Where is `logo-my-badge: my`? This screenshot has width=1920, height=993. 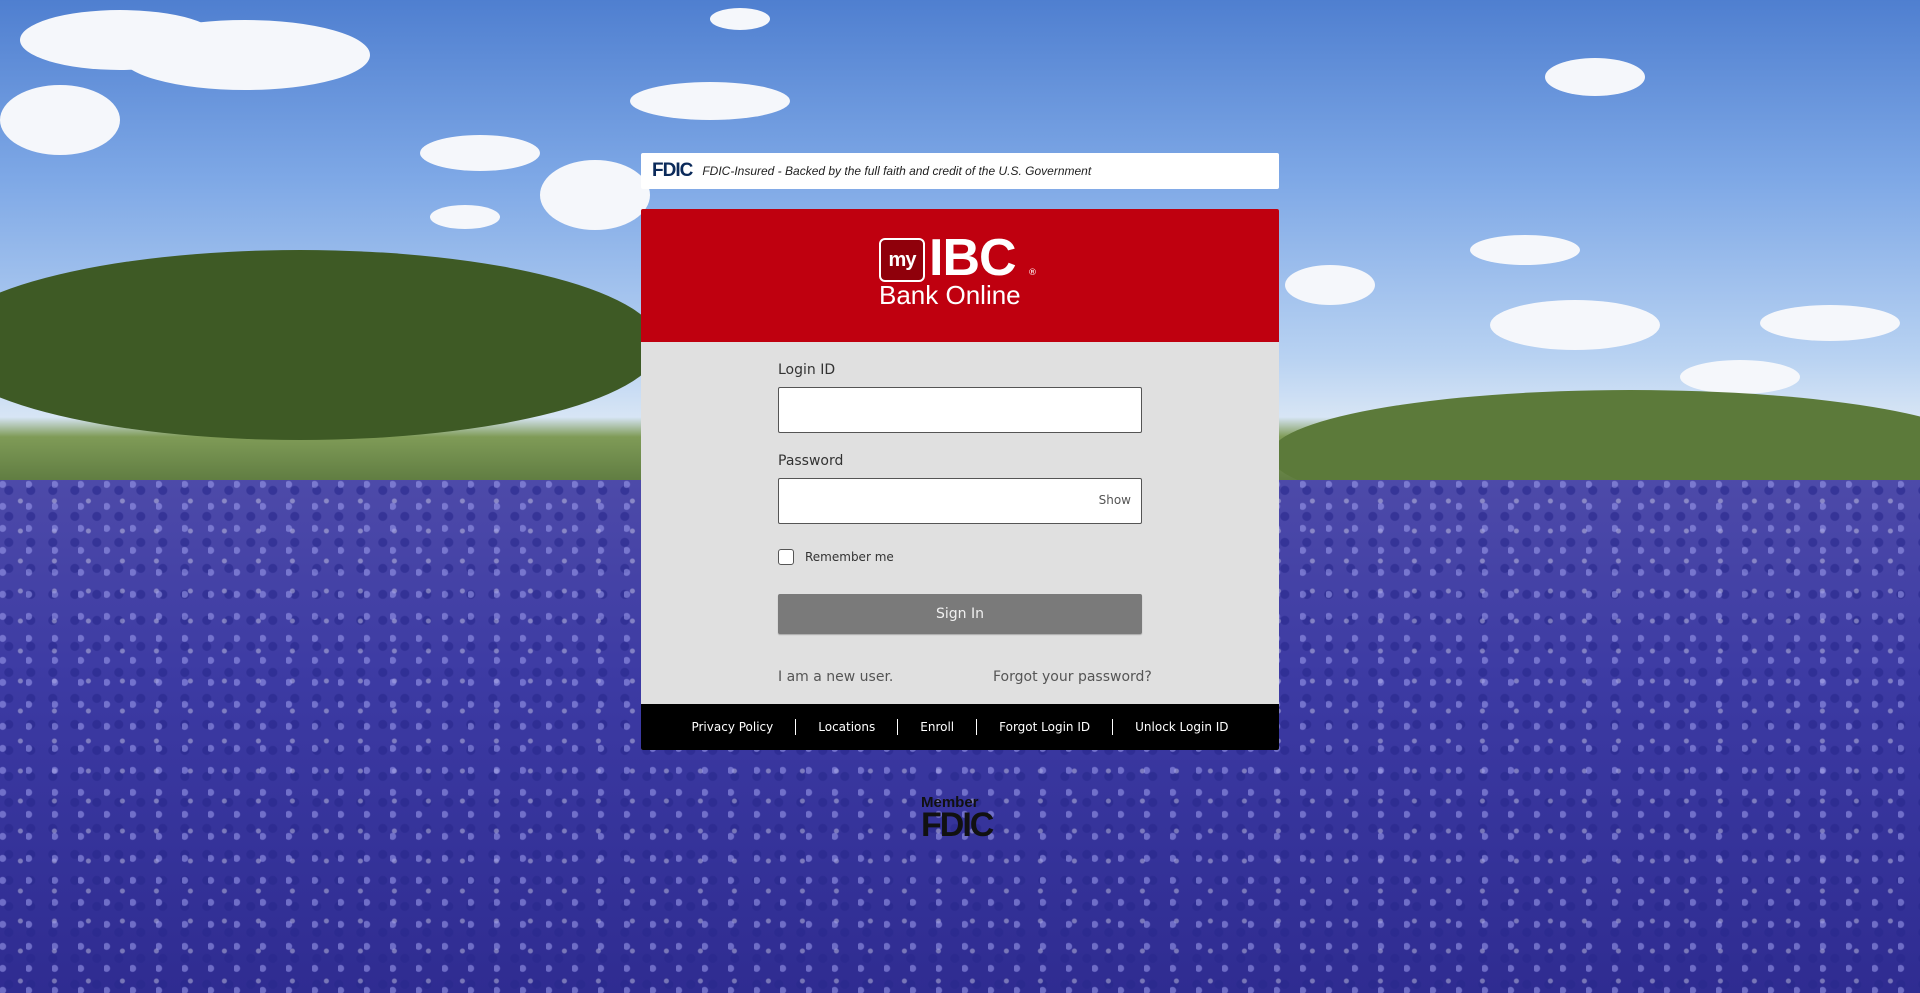 logo-my-badge: my is located at coordinates (902, 260).